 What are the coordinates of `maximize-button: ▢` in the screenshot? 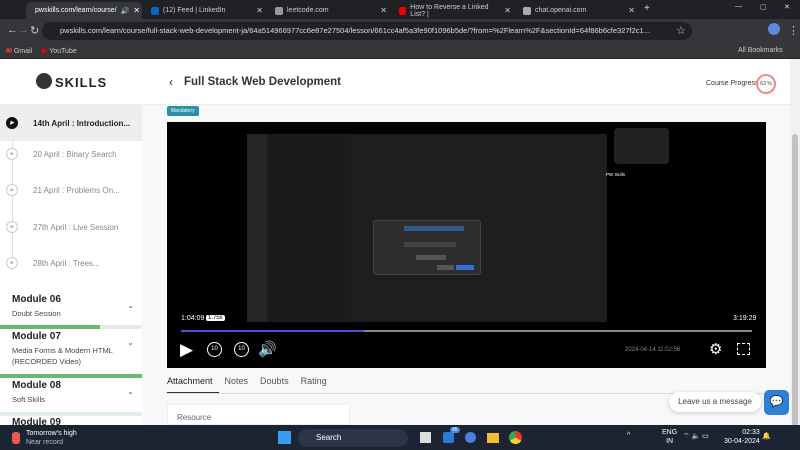 It's located at (763, 7).